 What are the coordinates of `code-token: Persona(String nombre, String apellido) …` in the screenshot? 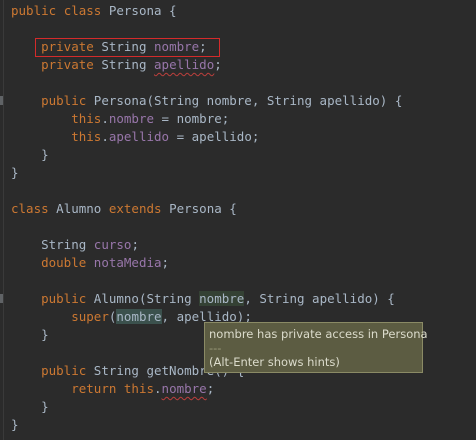 It's located at (244, 100).